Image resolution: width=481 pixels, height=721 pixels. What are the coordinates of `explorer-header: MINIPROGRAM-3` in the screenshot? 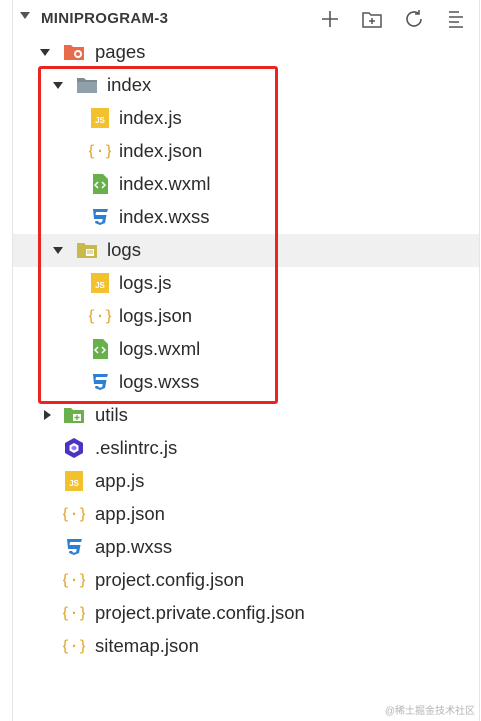 It's located at (246, 19).